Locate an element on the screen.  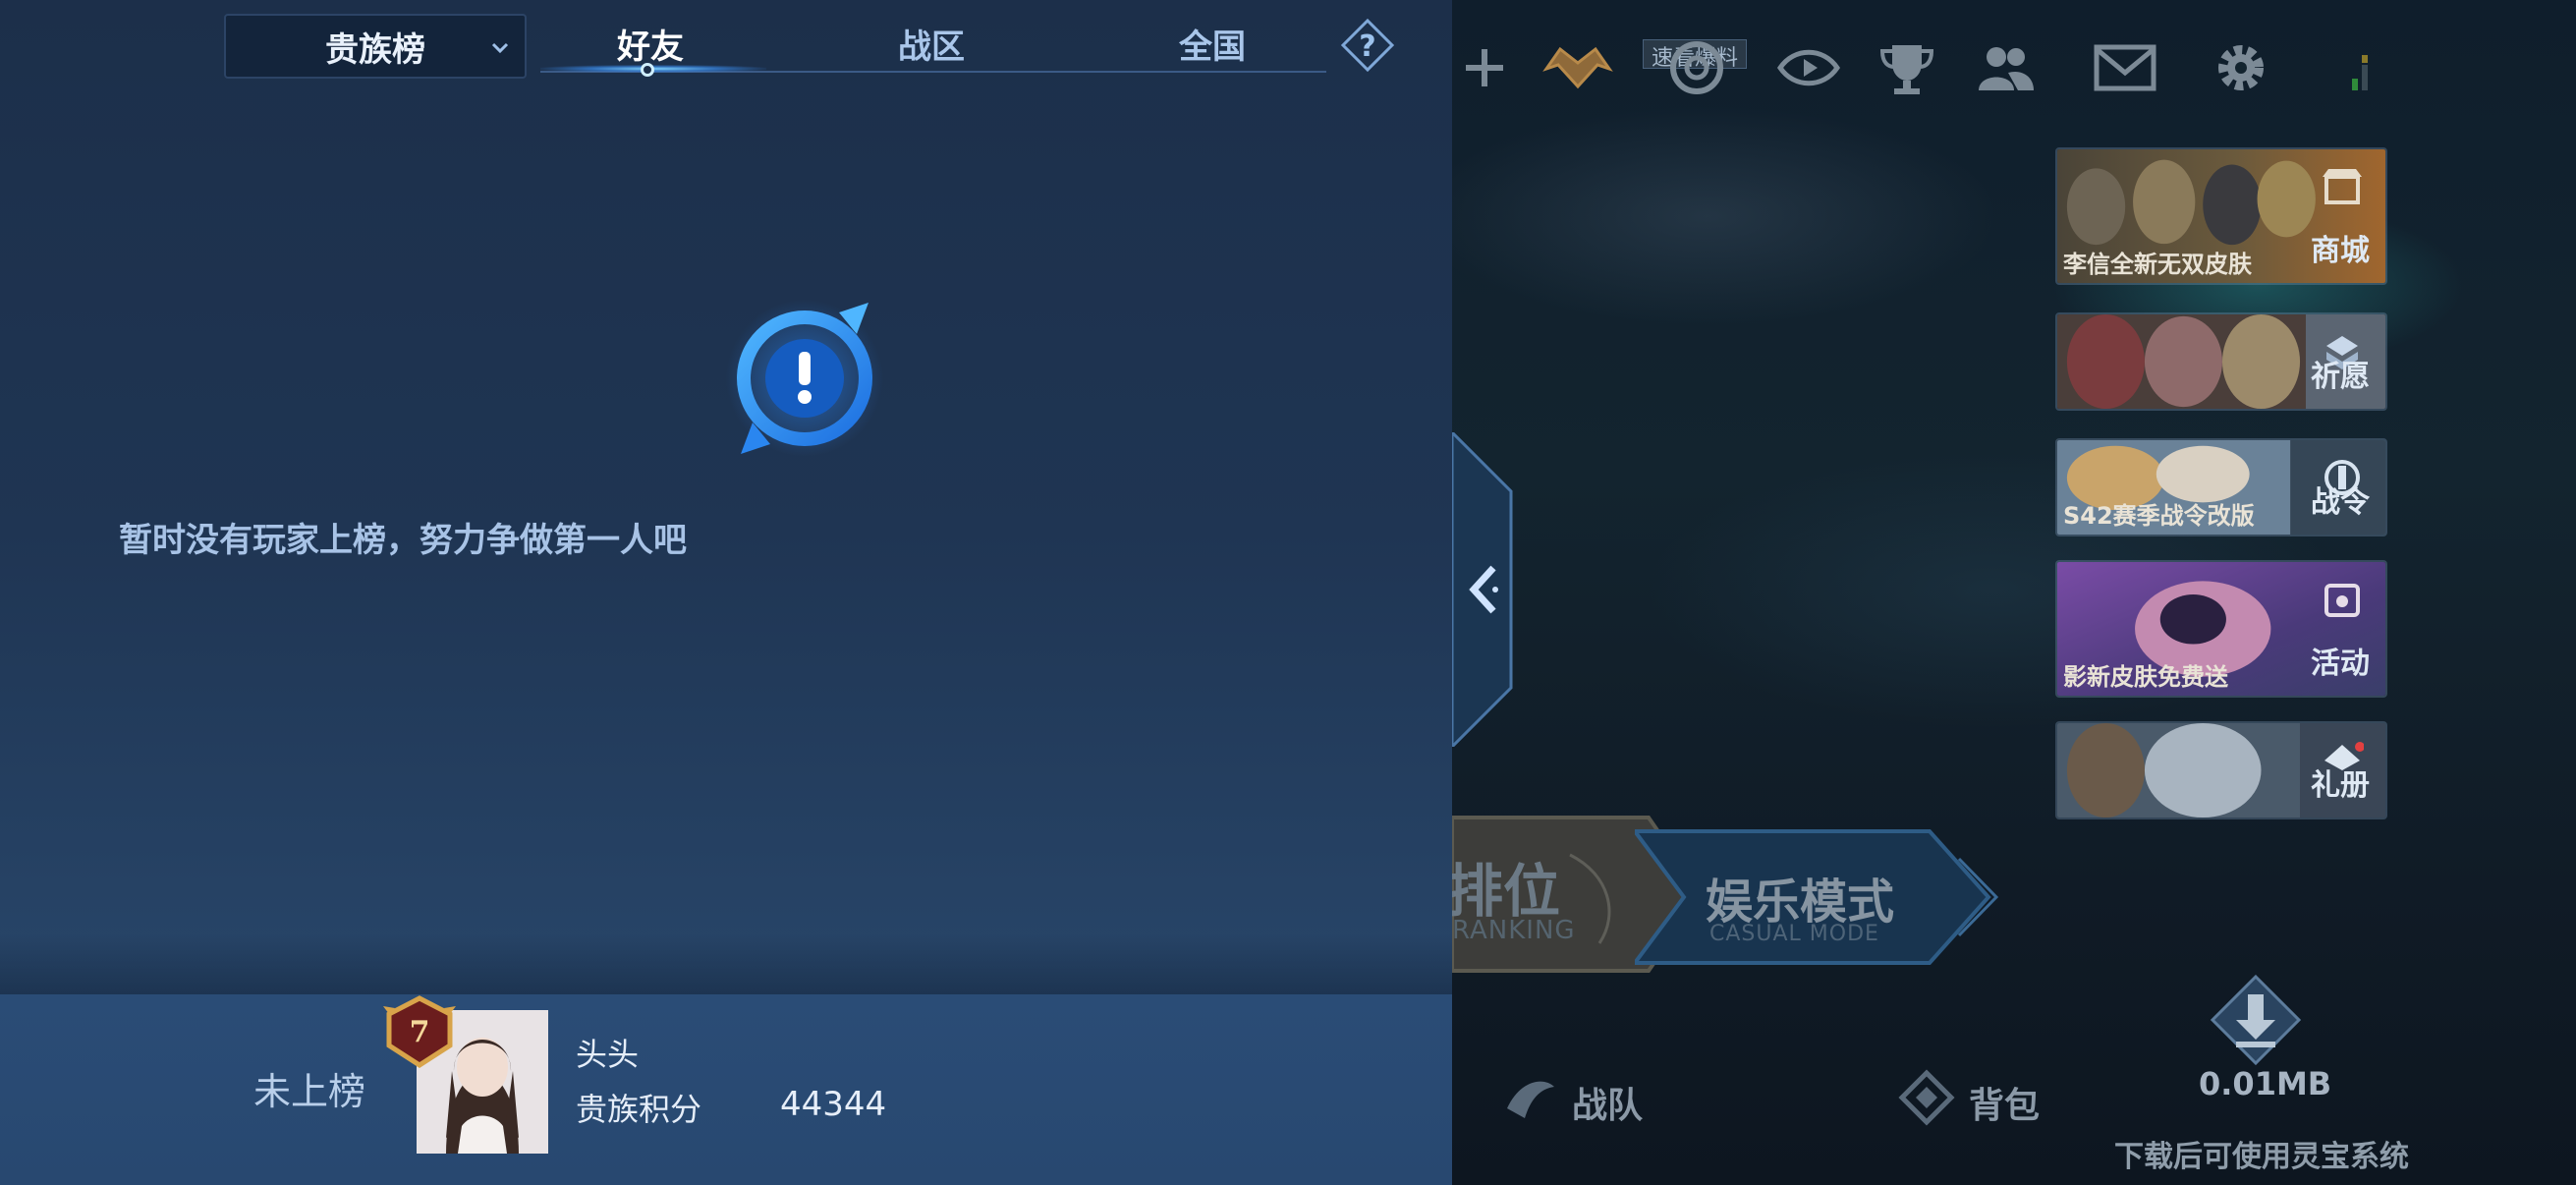
eye-icon is located at coordinates (1808, 68).